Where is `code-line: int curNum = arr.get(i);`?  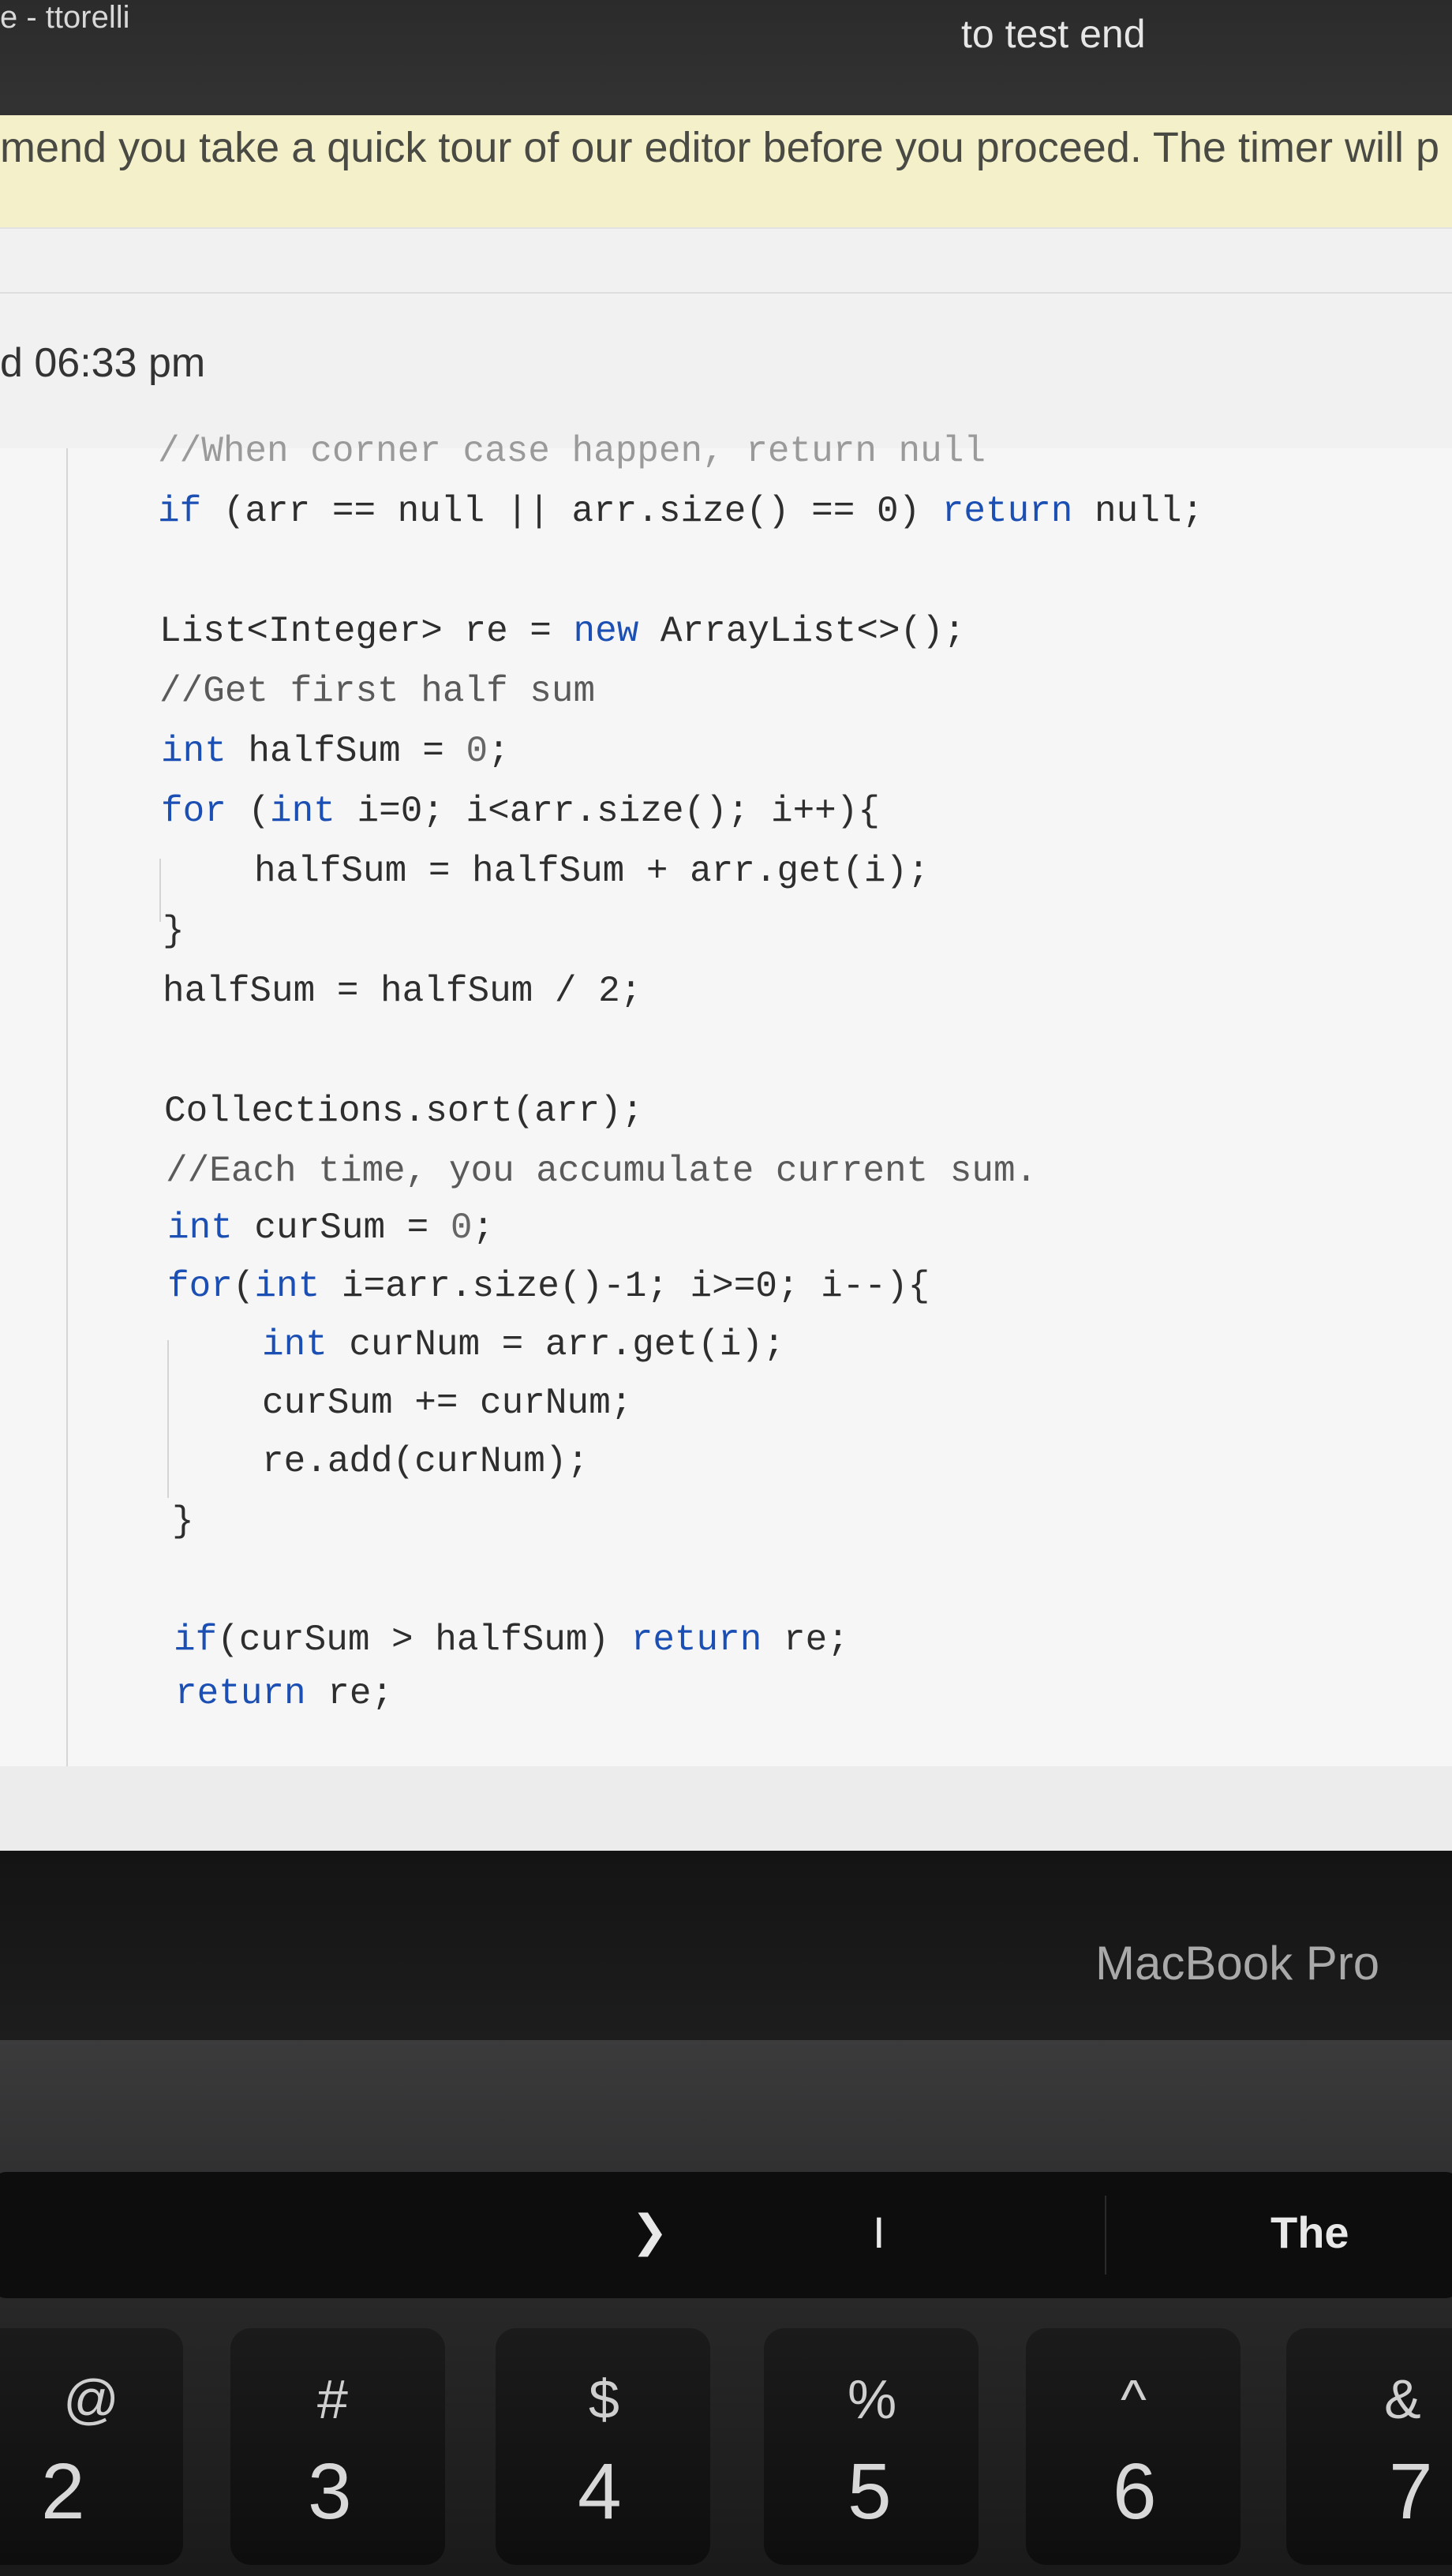
code-line: int curNum = arr.get(i); is located at coordinates (523, 1344).